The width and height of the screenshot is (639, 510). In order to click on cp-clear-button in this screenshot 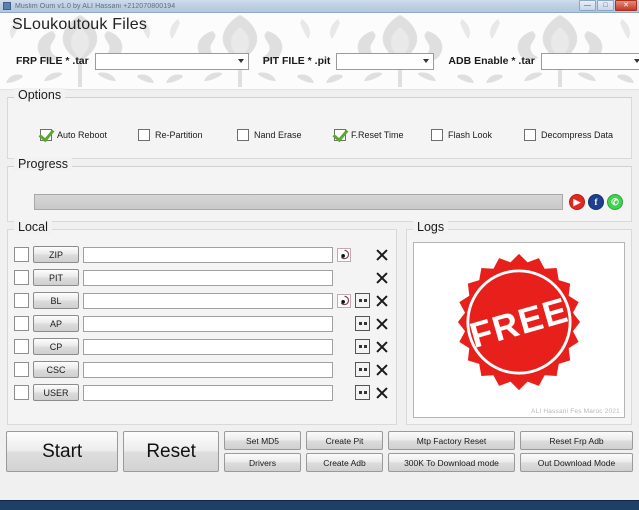, I will do `click(382, 347)`.